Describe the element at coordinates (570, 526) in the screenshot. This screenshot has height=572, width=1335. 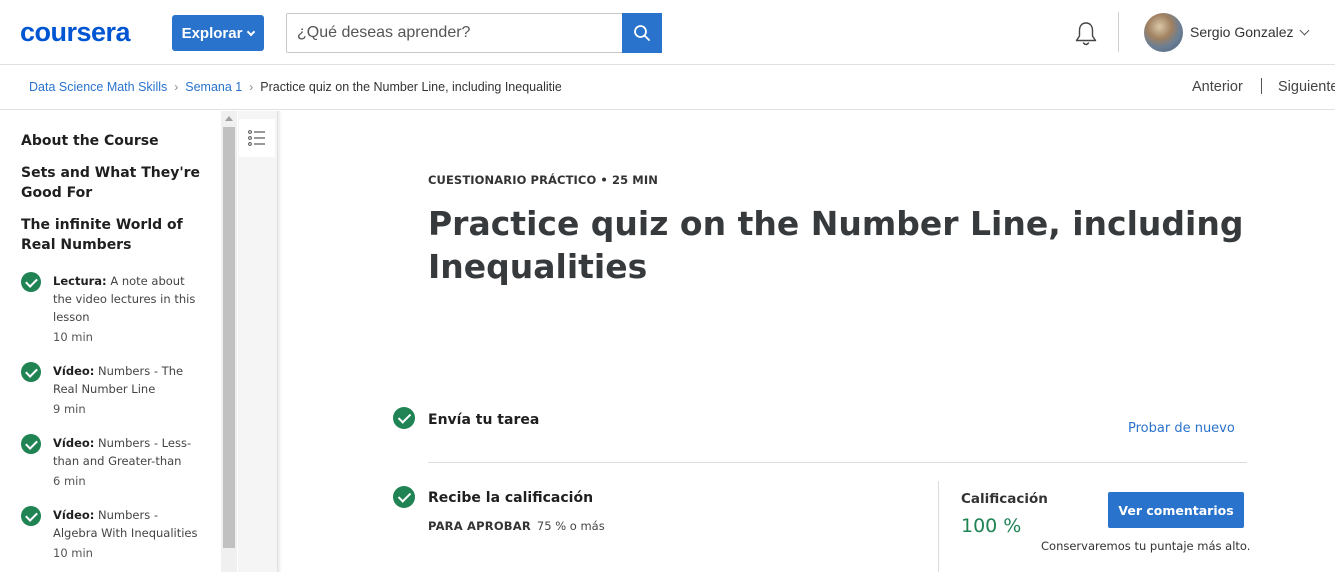
I see `pass-value: 75 % o más` at that location.